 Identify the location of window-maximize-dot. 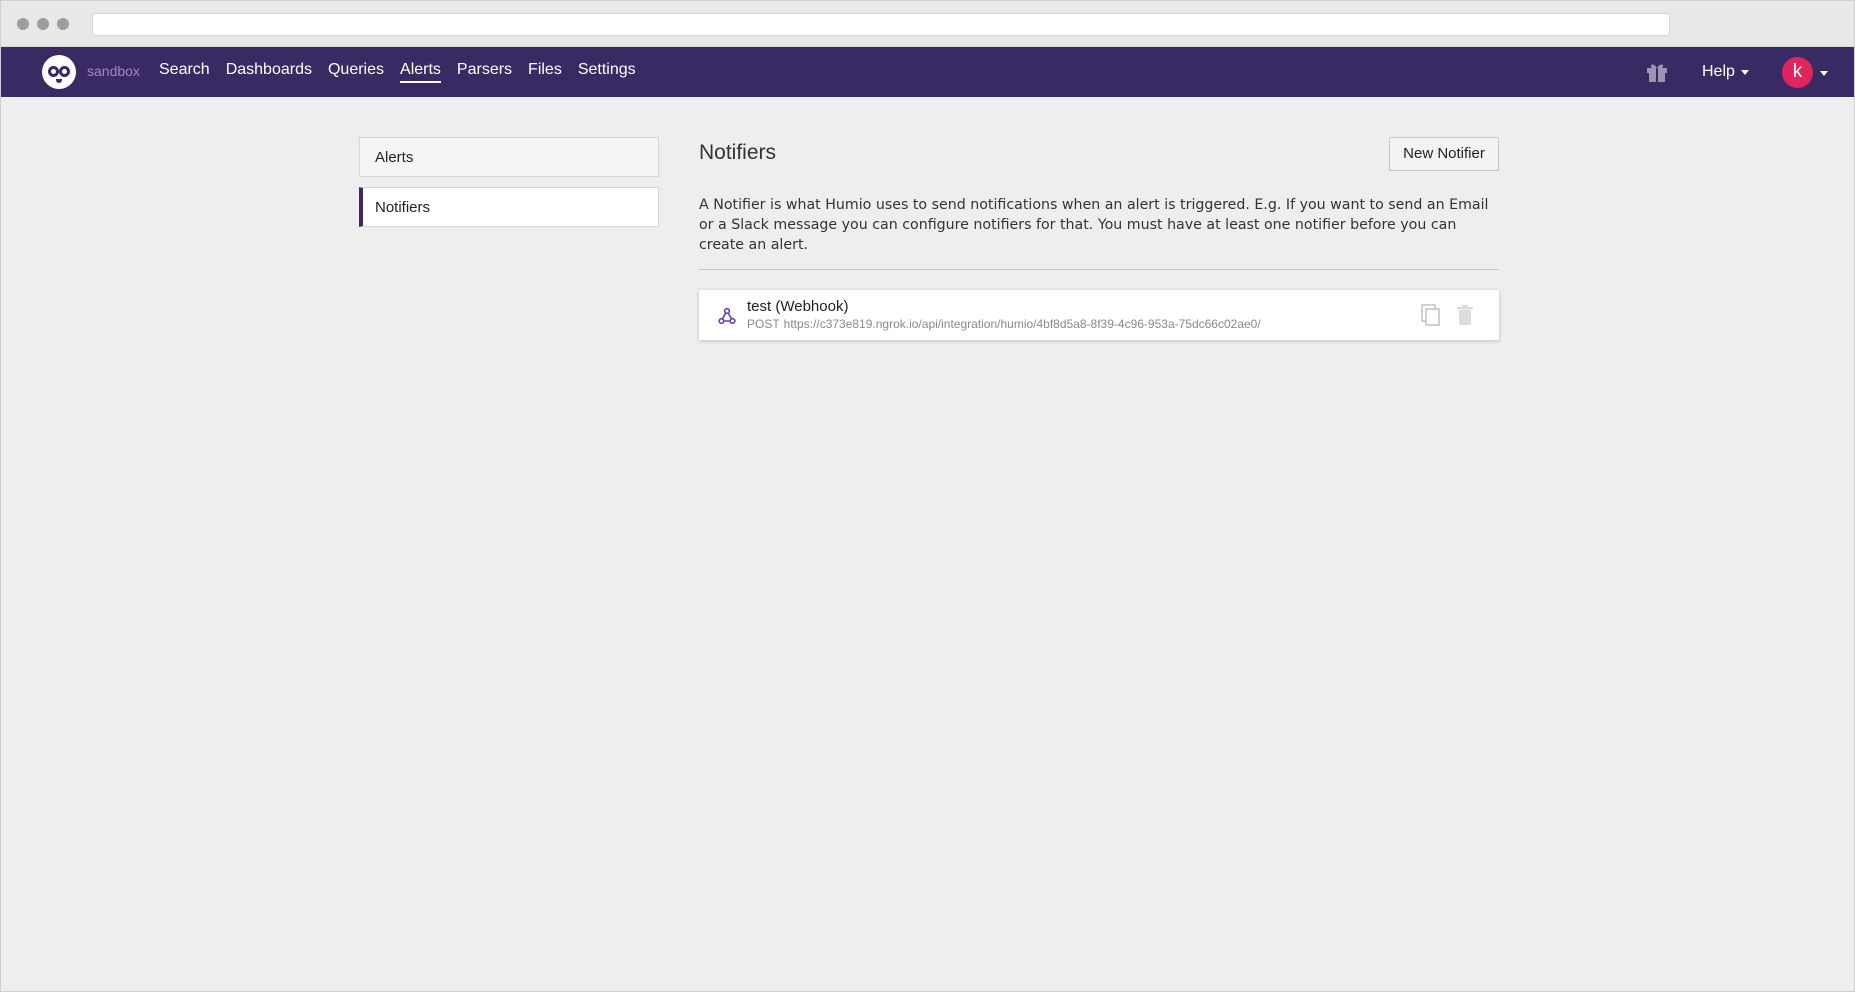
(63, 24).